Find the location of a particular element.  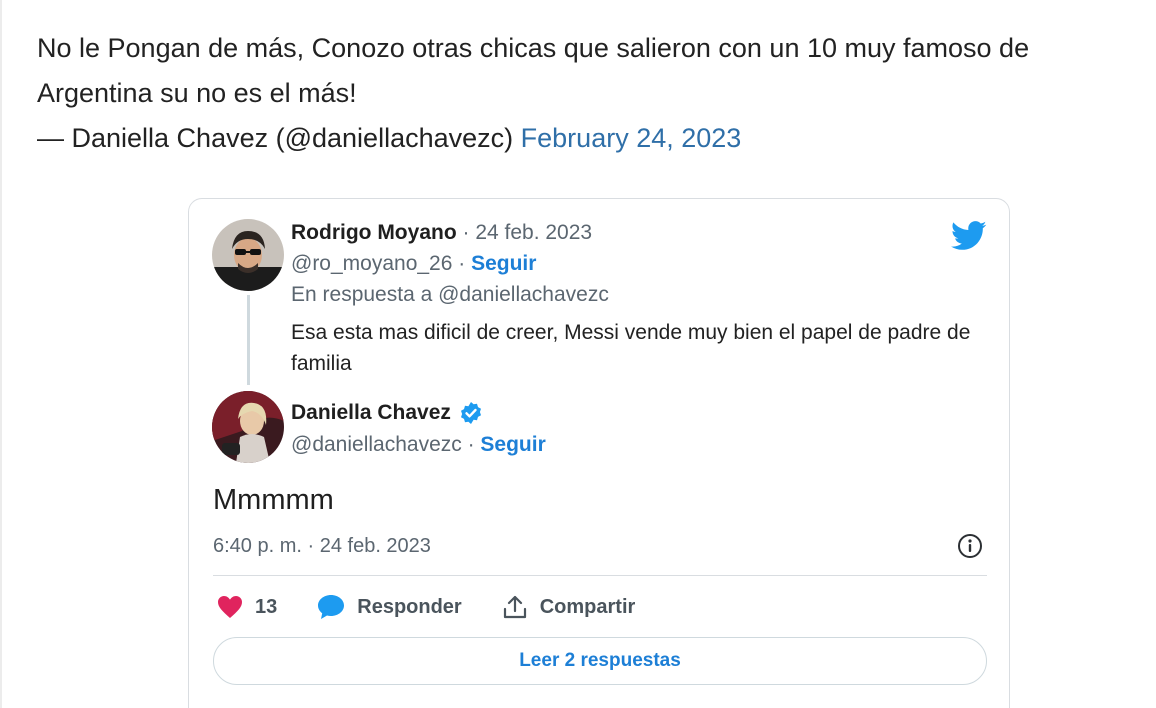

verified-badge-icon is located at coordinates (470, 413).